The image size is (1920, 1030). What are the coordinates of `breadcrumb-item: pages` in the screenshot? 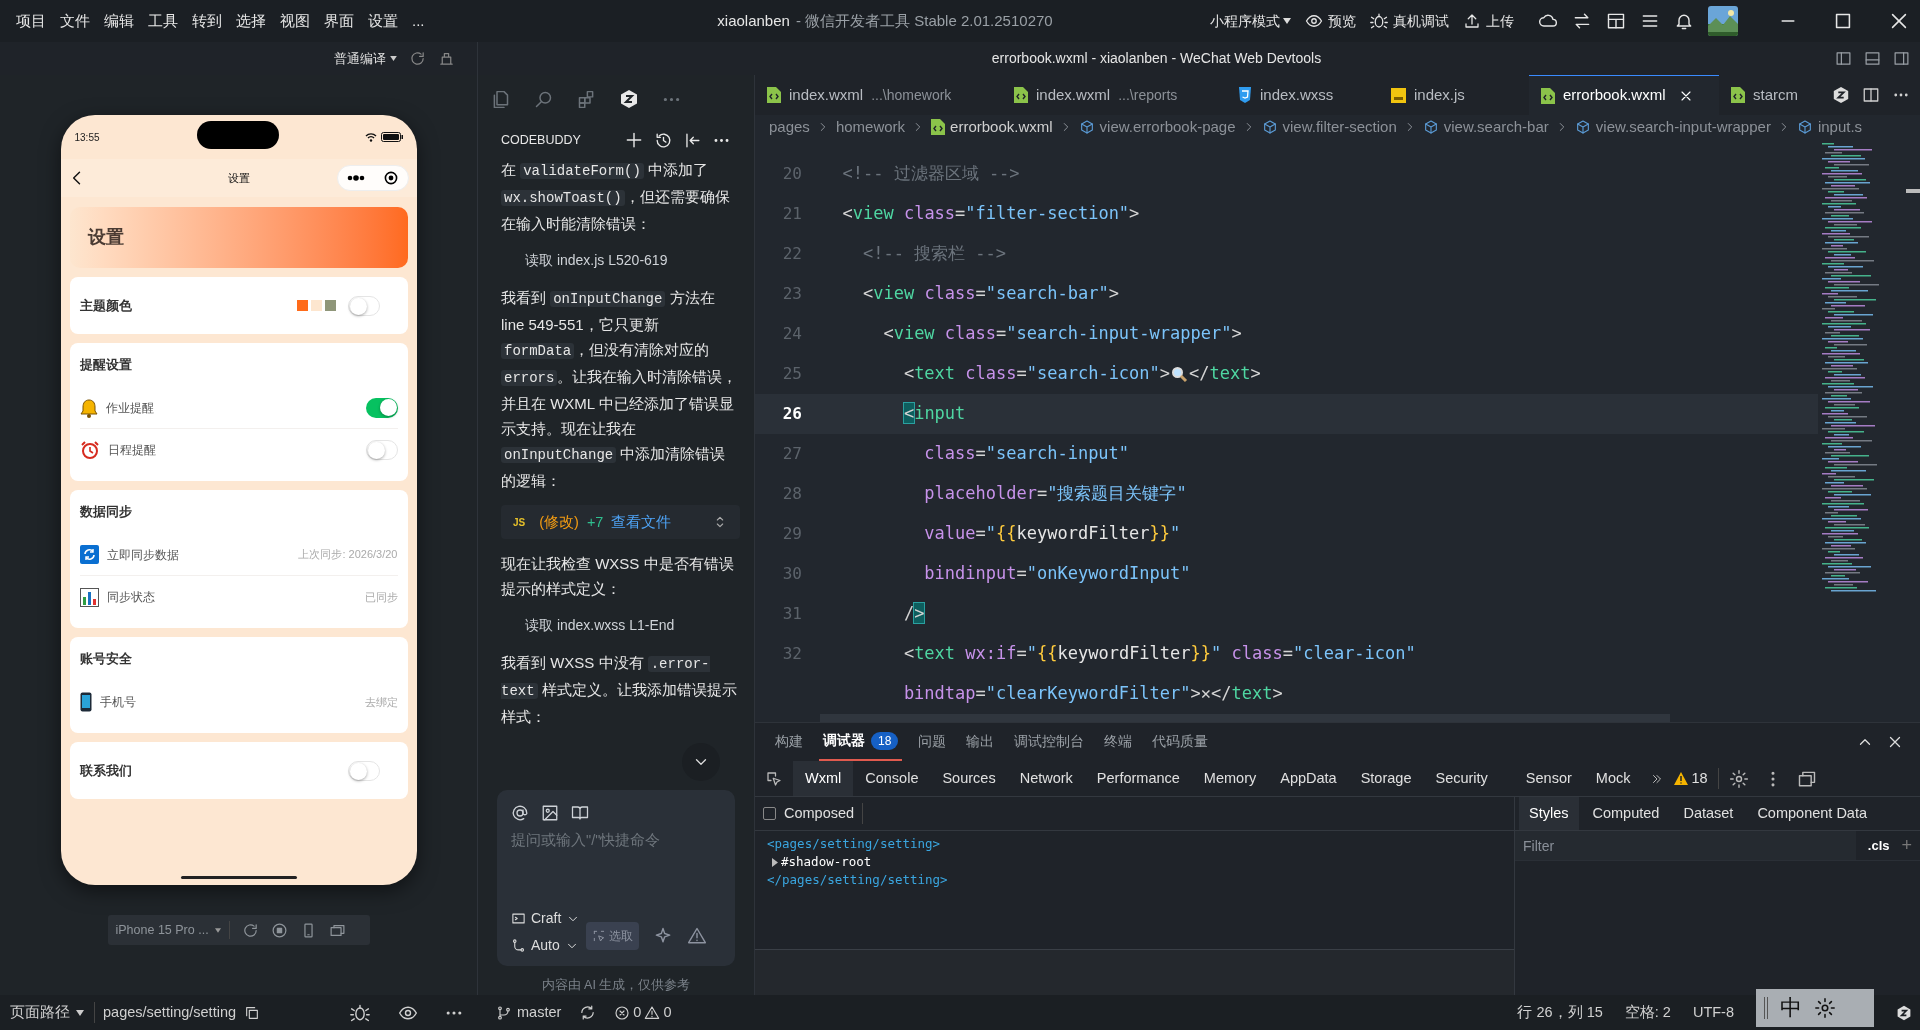 It's located at (789, 127).